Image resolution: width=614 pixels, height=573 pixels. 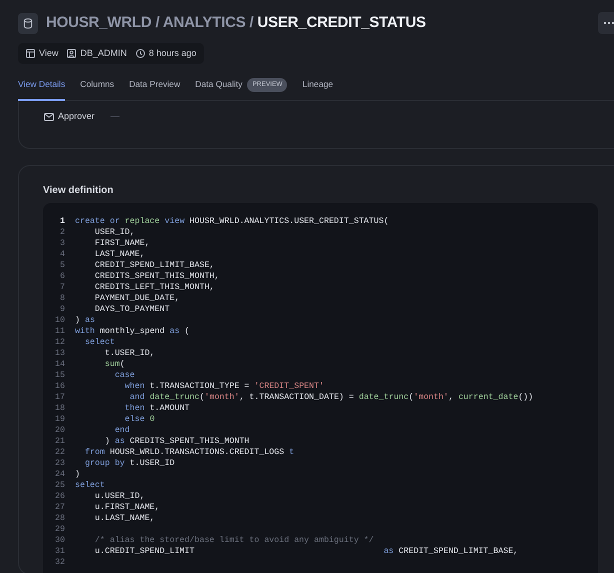 What do you see at coordinates (71, 53) in the screenshot?
I see `user-icon` at bounding box center [71, 53].